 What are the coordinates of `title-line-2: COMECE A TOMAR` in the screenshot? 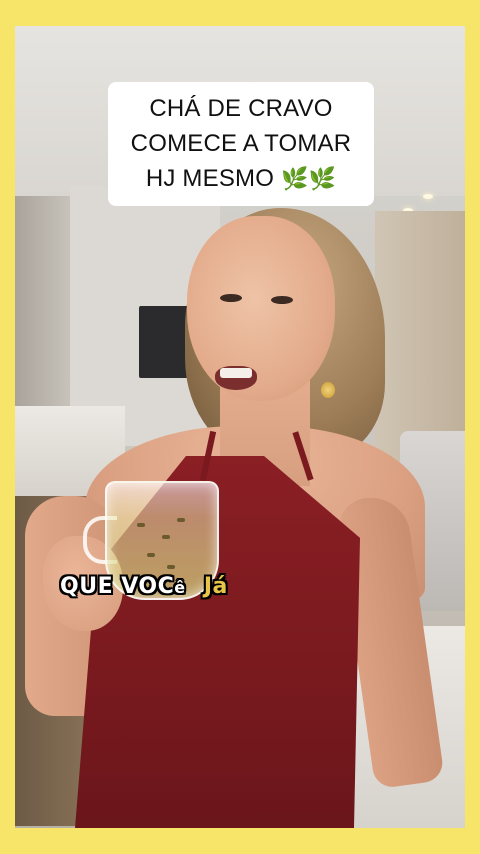 It's located at (241, 143).